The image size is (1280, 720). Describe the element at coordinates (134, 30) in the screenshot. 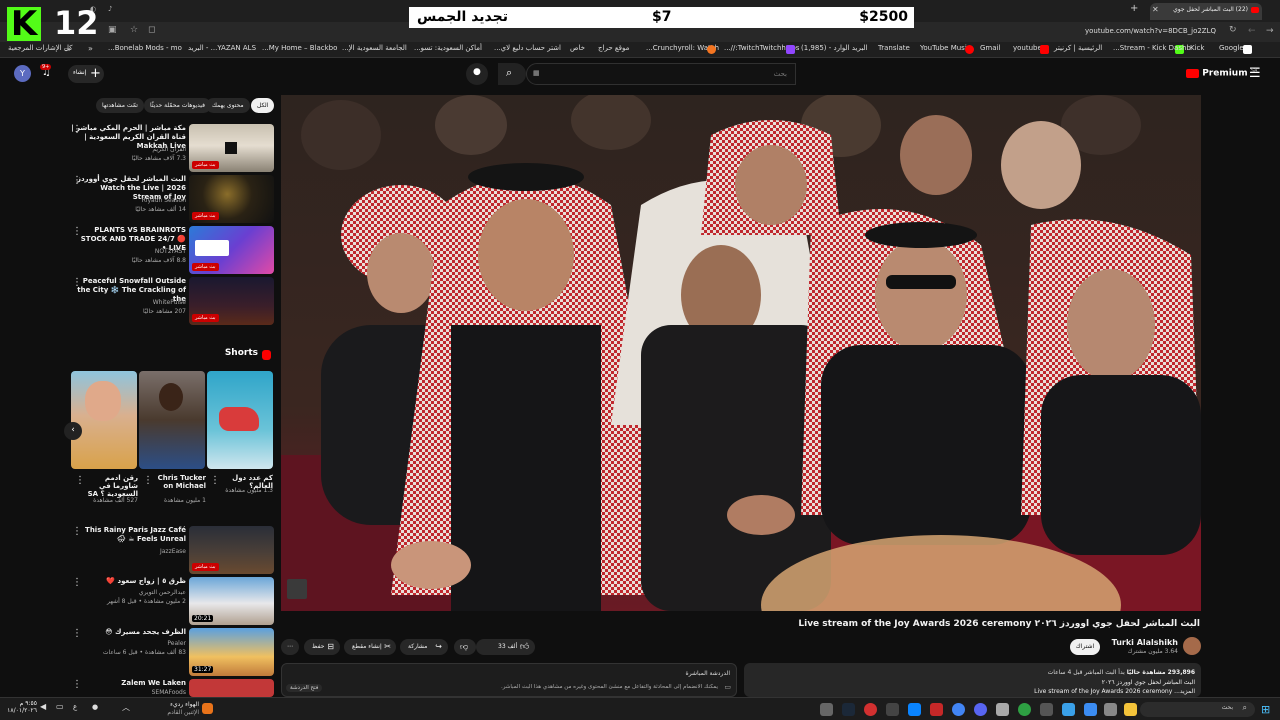

I see `star-icon: ☆` at that location.